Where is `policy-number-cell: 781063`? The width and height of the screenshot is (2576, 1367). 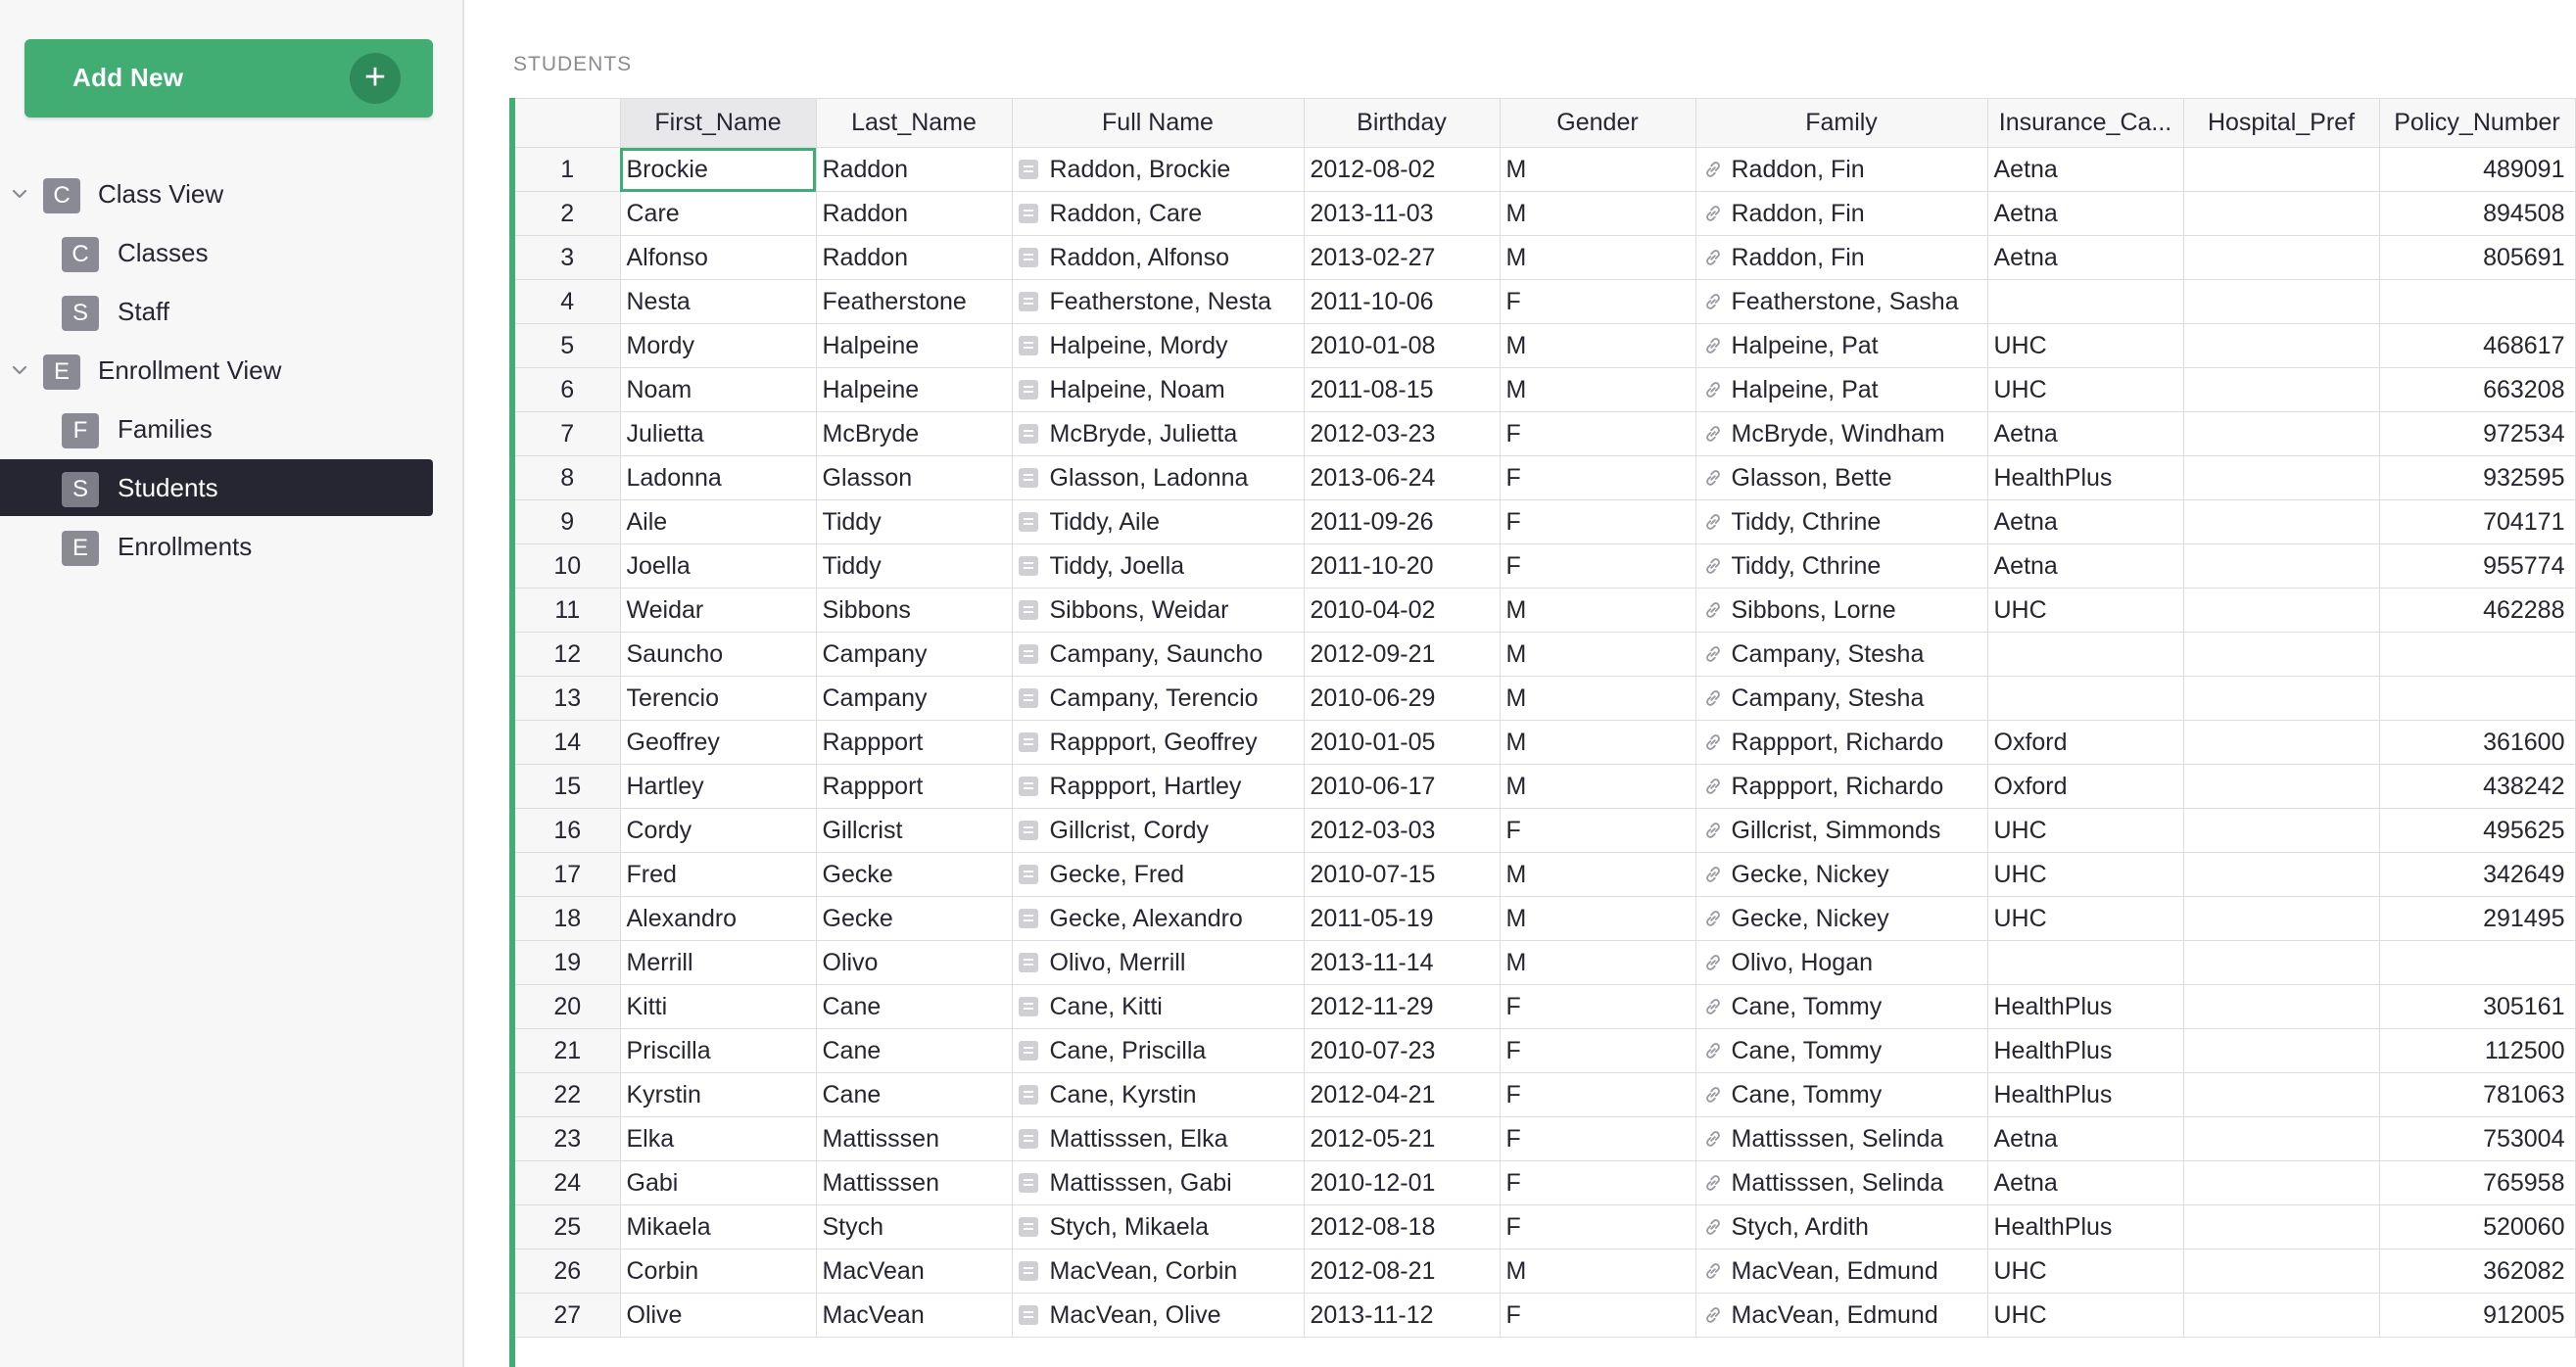
policy-number-cell: 781063 is located at coordinates (2477, 1094).